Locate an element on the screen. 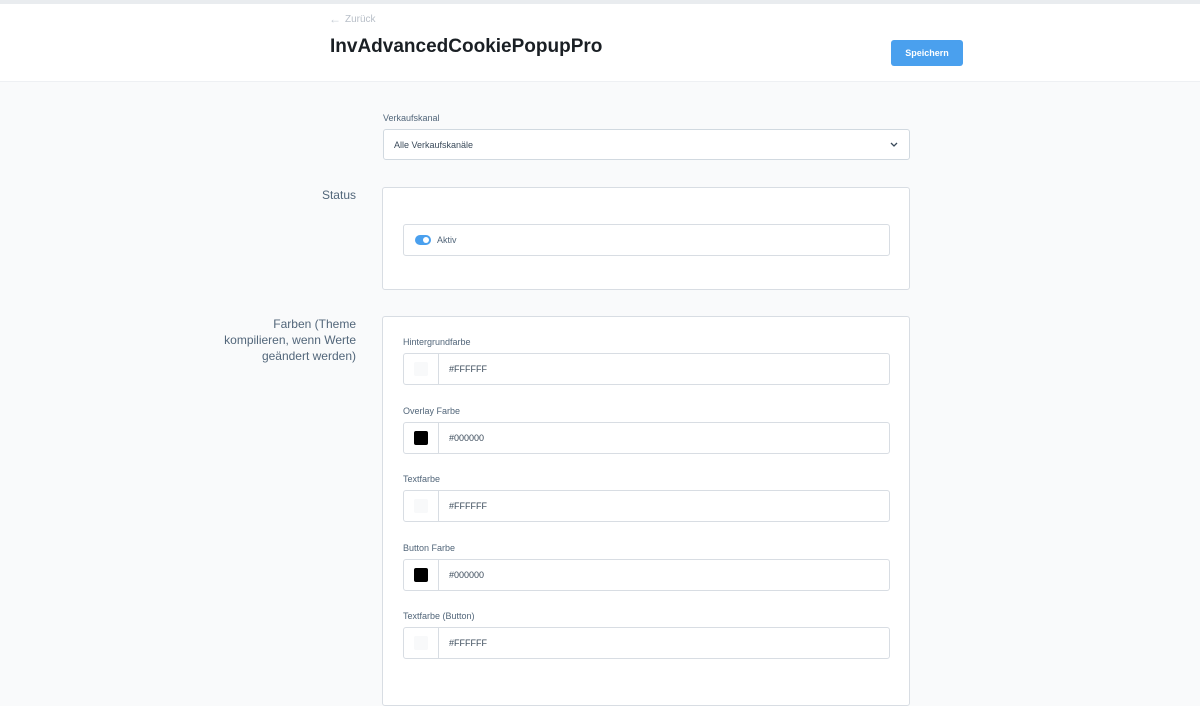  button-text-color-field is located at coordinates (646, 643).